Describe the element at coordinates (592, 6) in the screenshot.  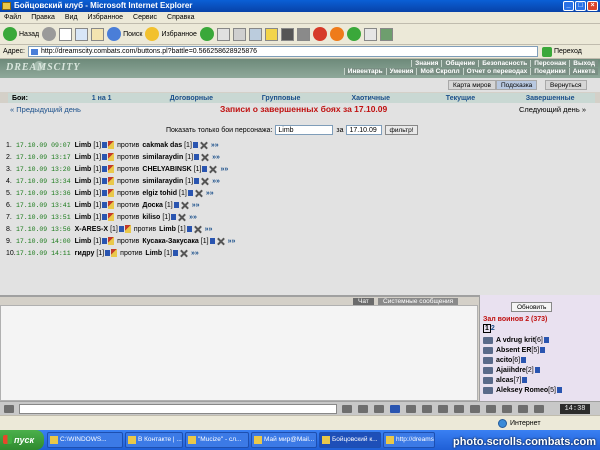
I see `close-button: ×` at that location.